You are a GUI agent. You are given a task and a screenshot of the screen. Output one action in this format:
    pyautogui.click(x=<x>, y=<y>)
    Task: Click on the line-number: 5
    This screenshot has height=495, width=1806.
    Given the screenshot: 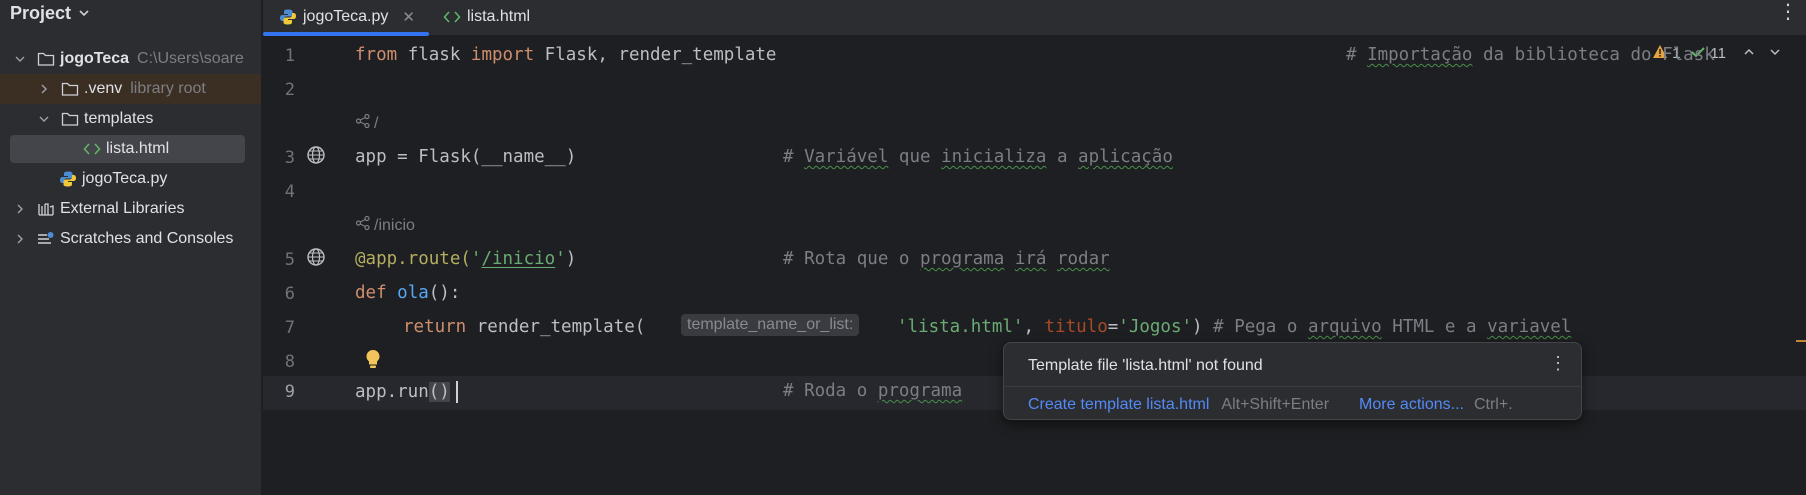 What is the action you would take?
    pyautogui.click(x=289, y=260)
    